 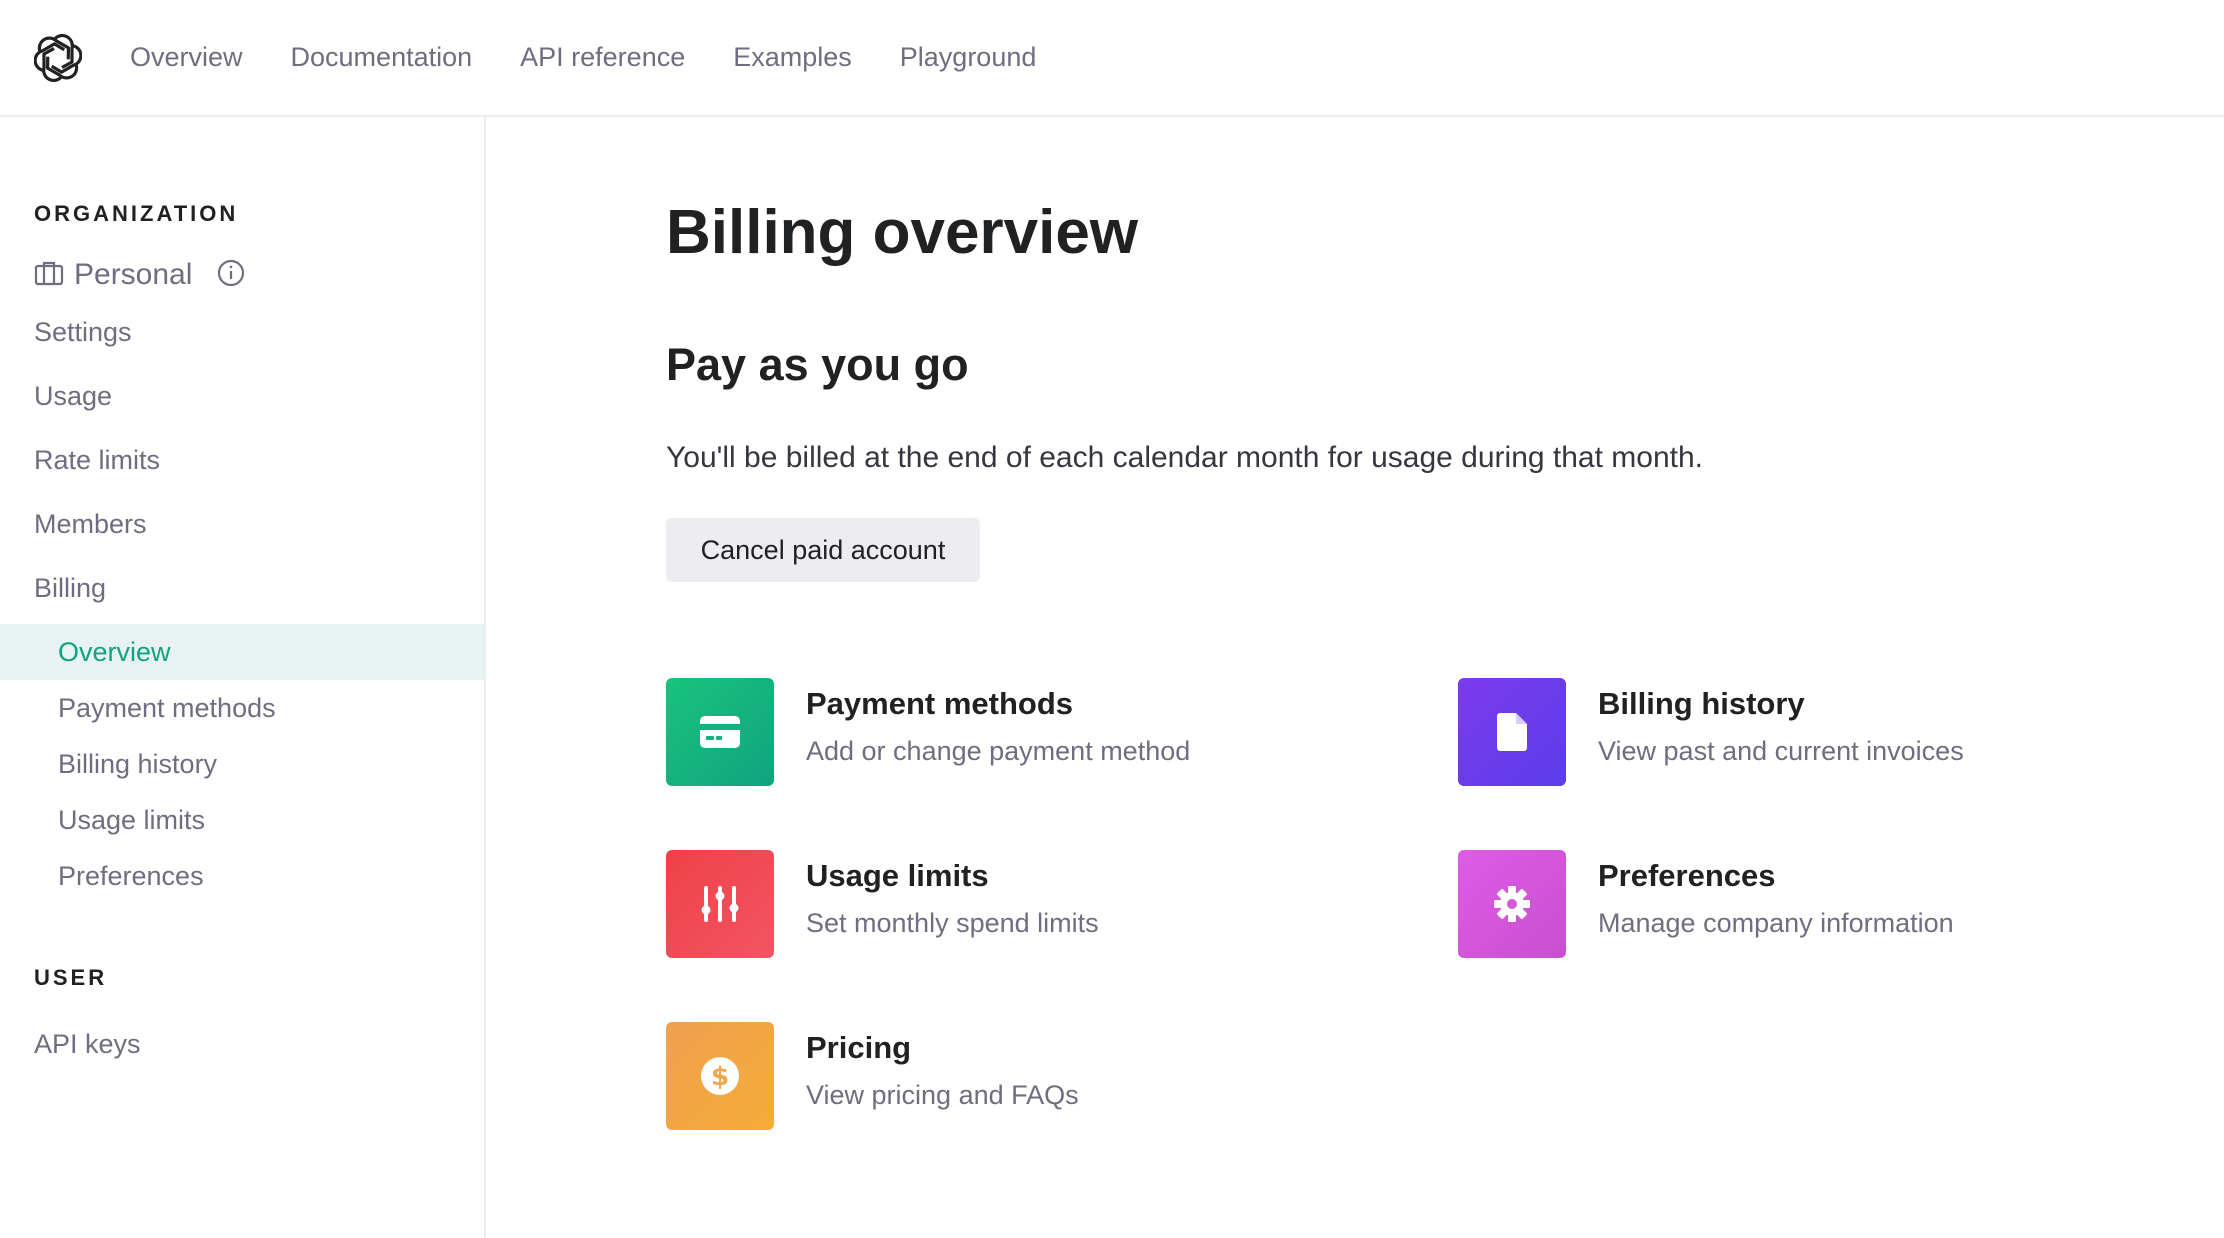 I want to click on sidebar-subitem-payment-methods: Payment methods, so click(x=242, y=708).